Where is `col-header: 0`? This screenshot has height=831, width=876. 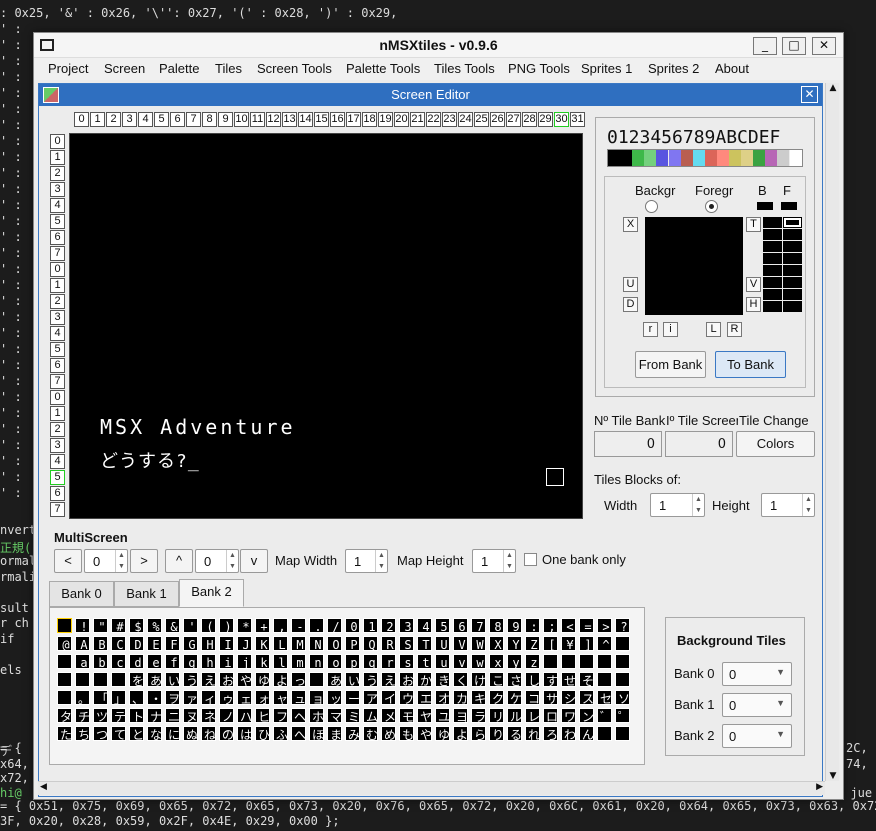
col-header: 0 is located at coordinates (81, 119).